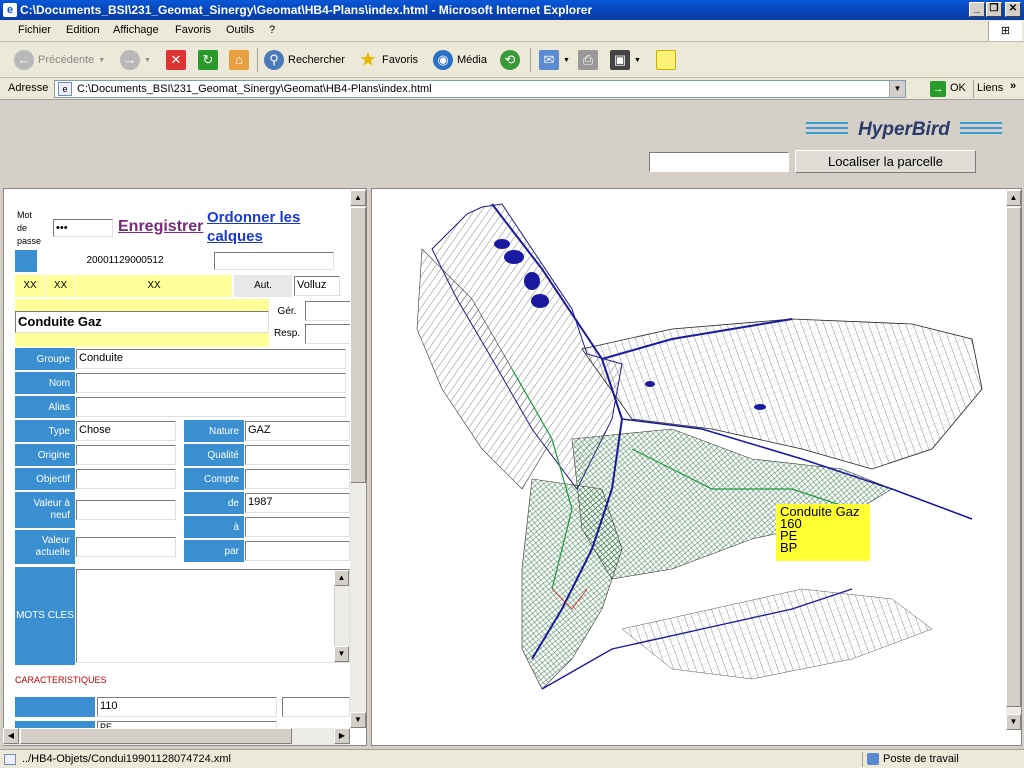  What do you see at coordinates (823, 532) in the screenshot?
I see `map-tooltip: Conduite Gaz 160 PE BP` at bounding box center [823, 532].